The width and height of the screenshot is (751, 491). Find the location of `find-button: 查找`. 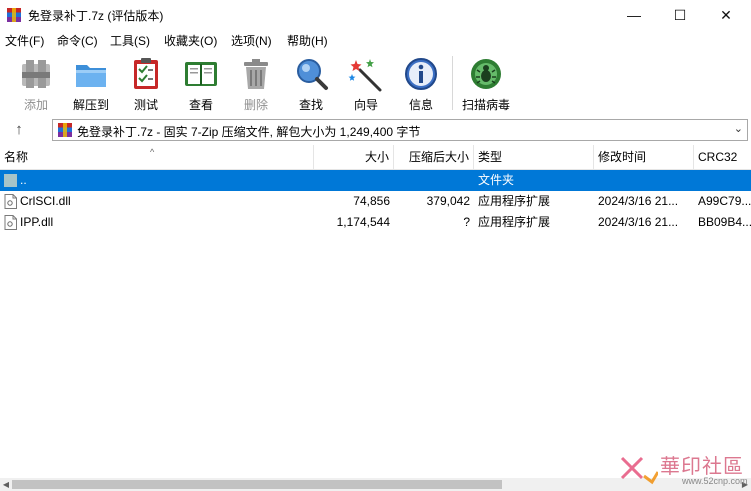

find-button: 查找 is located at coordinates (311, 84).